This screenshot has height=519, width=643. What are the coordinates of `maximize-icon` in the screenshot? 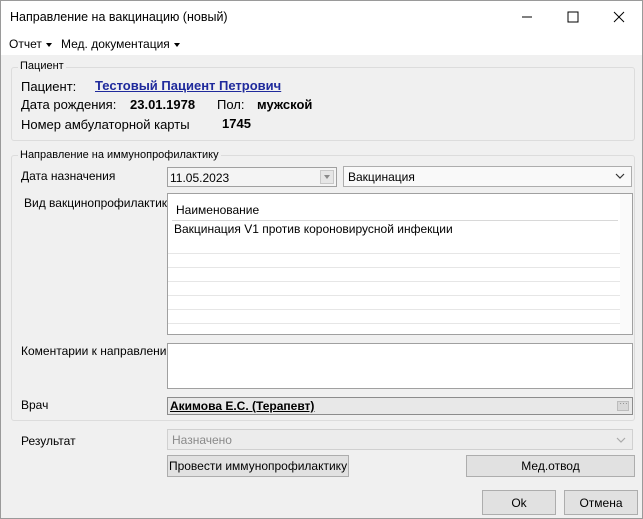 It's located at (573, 17).